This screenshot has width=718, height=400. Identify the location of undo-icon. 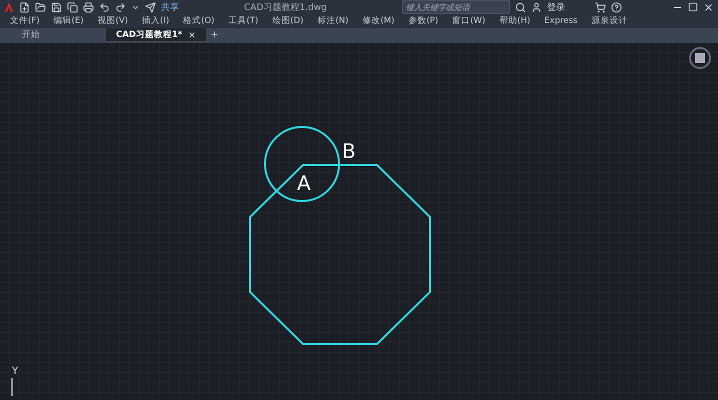
(104, 7).